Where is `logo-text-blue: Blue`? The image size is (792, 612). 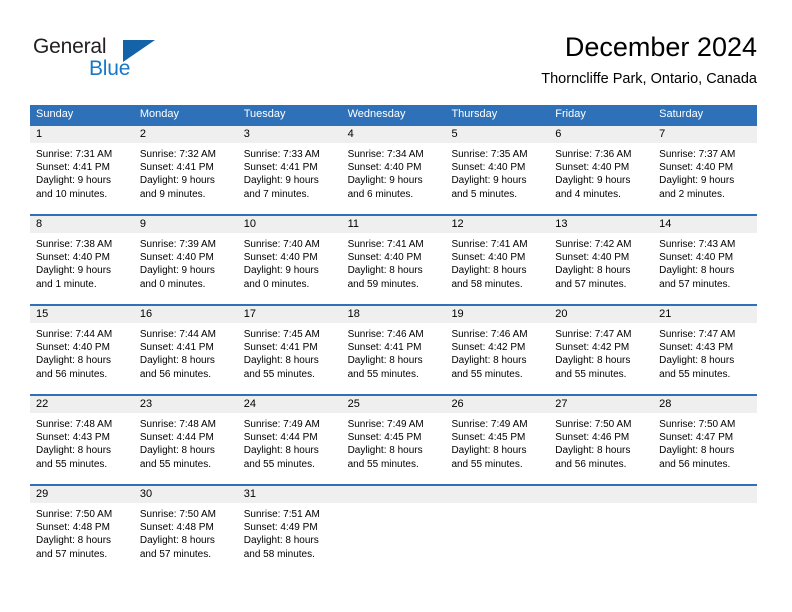 logo-text-blue: Blue is located at coordinates (110, 68).